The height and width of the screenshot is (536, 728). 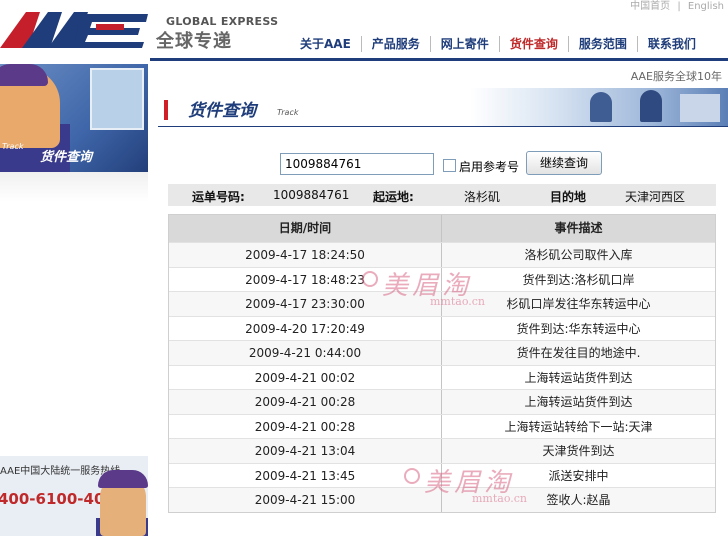 I want to click on table-row: 2009-4-21 13:04 天津货件到达, so click(x=442, y=450).